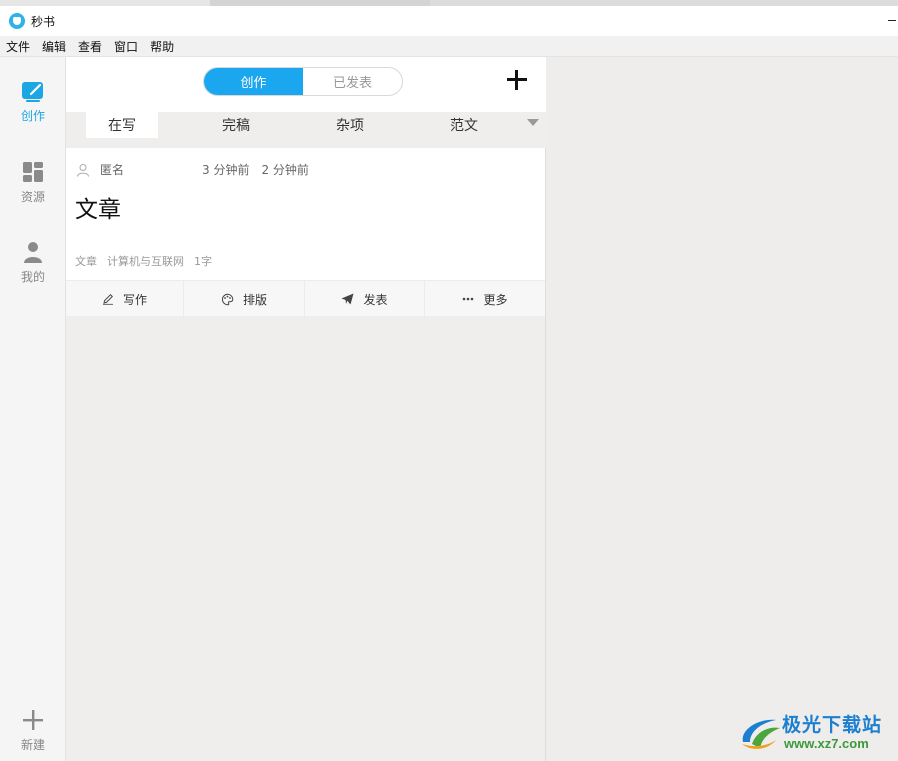  I want to click on left-nav: 创作 资源 我的 新建, so click(33, 409).